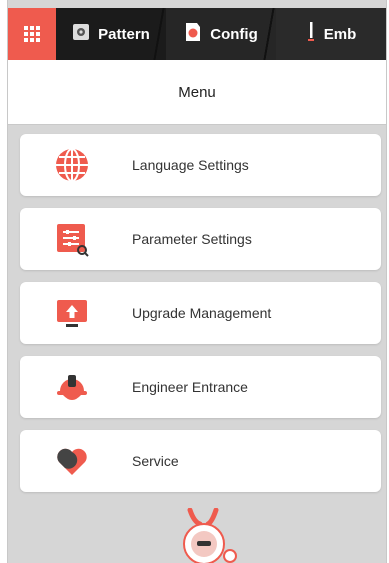 The image size is (389, 563). I want to click on menu-item-label: Upgrade Management, so click(202, 313).